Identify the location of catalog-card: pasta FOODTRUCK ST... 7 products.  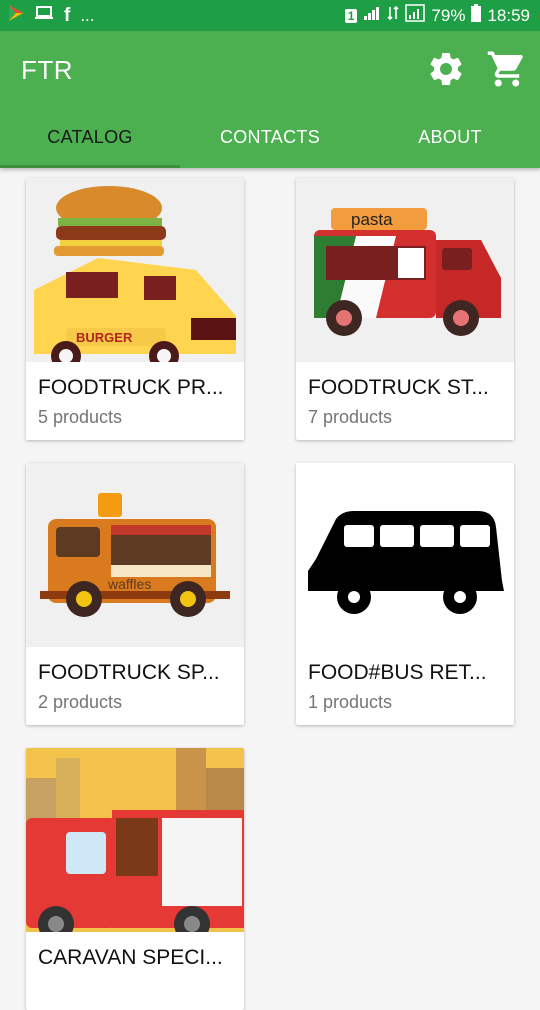
(405, 309).